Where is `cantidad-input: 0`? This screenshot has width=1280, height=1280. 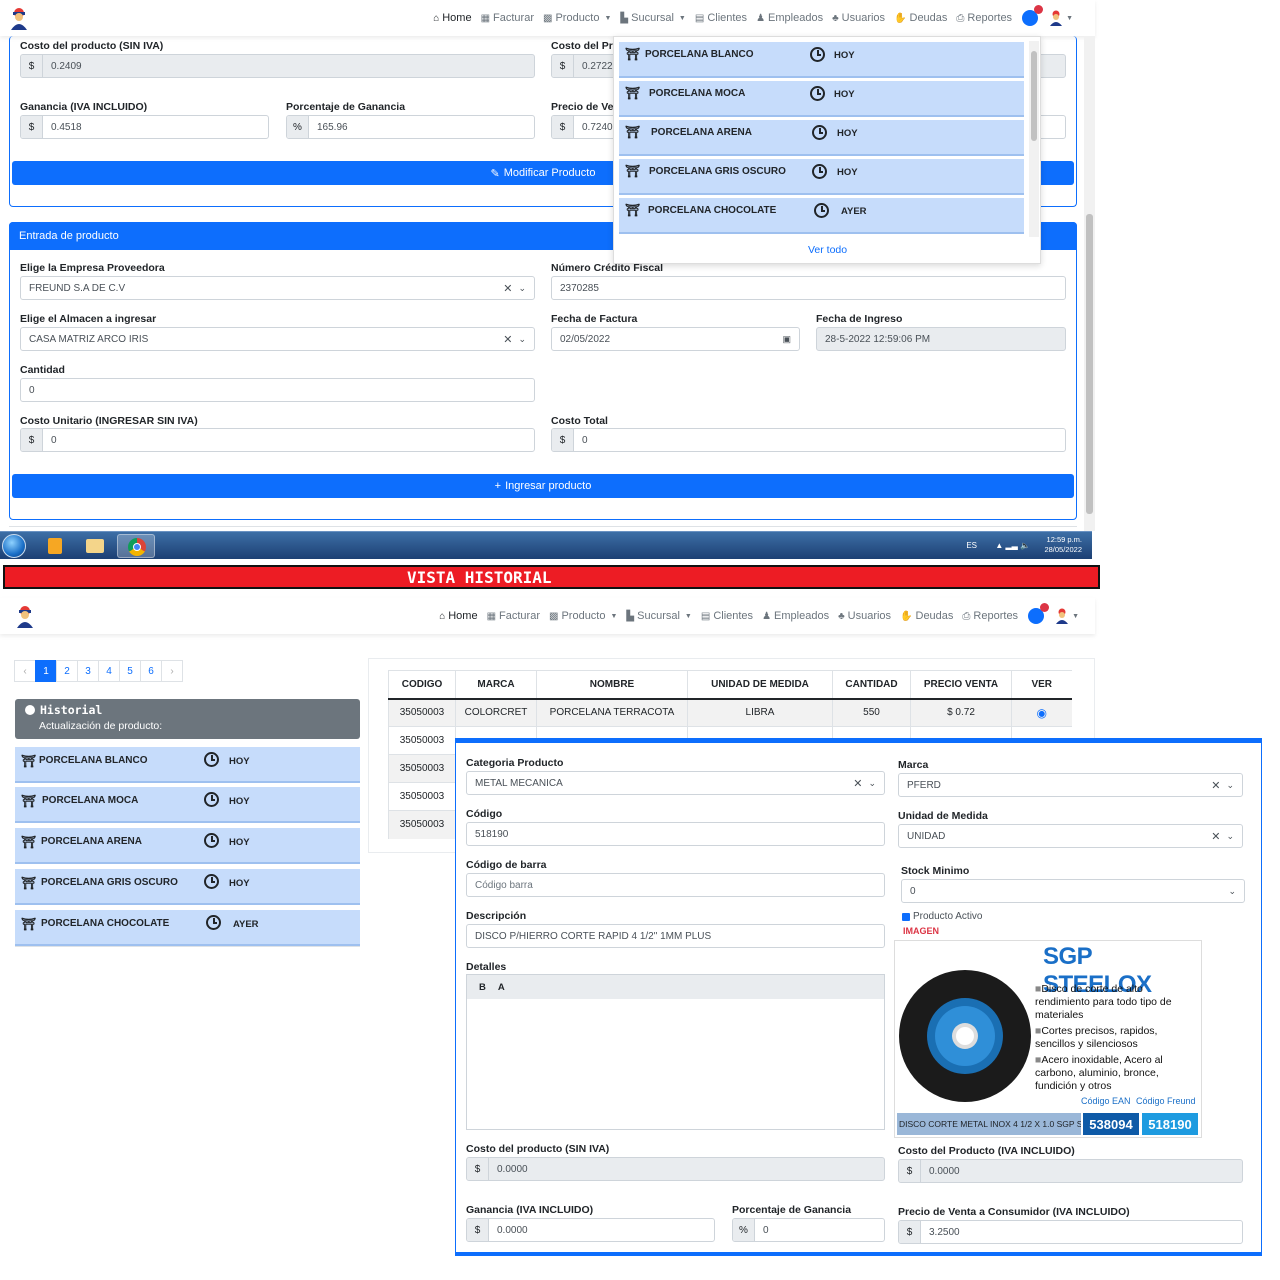
cantidad-input: 0 is located at coordinates (277, 390).